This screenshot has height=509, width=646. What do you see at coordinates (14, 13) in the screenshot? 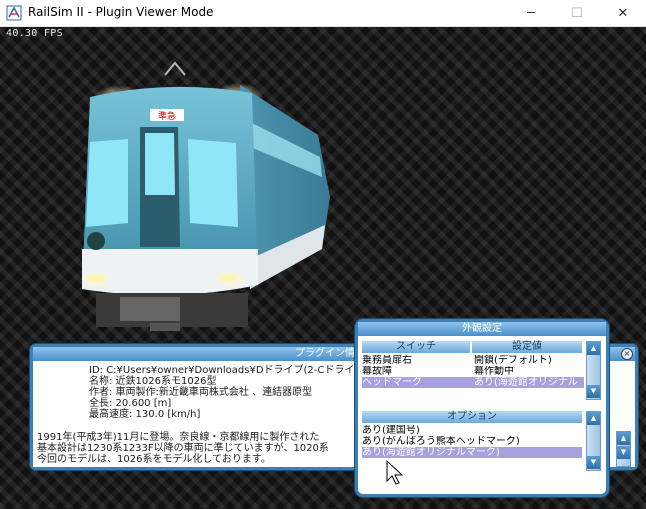
I see `railsim-logo-icon` at bounding box center [14, 13].